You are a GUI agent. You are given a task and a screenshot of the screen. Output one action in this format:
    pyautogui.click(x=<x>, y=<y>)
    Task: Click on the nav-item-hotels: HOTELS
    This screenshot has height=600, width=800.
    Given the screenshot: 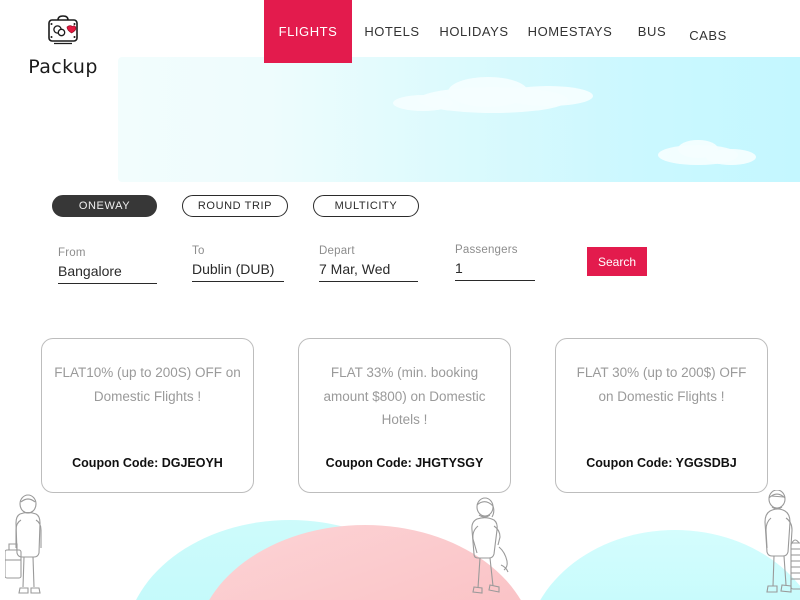 What is the action you would take?
    pyautogui.click(x=392, y=31)
    